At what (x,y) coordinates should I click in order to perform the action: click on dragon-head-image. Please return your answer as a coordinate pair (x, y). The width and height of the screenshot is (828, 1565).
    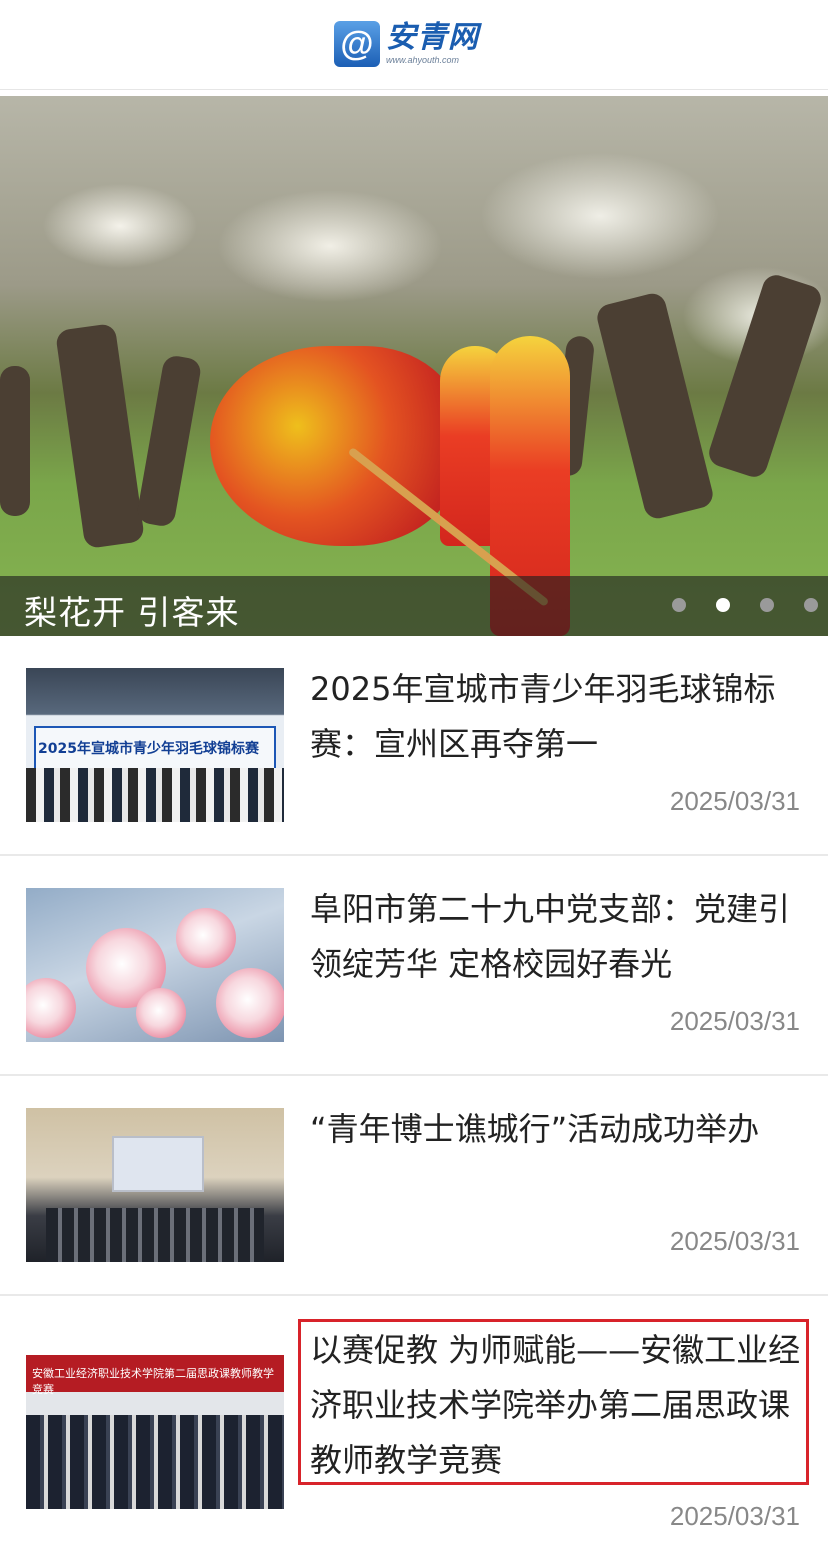
    Looking at the image, I should click on (335, 446).